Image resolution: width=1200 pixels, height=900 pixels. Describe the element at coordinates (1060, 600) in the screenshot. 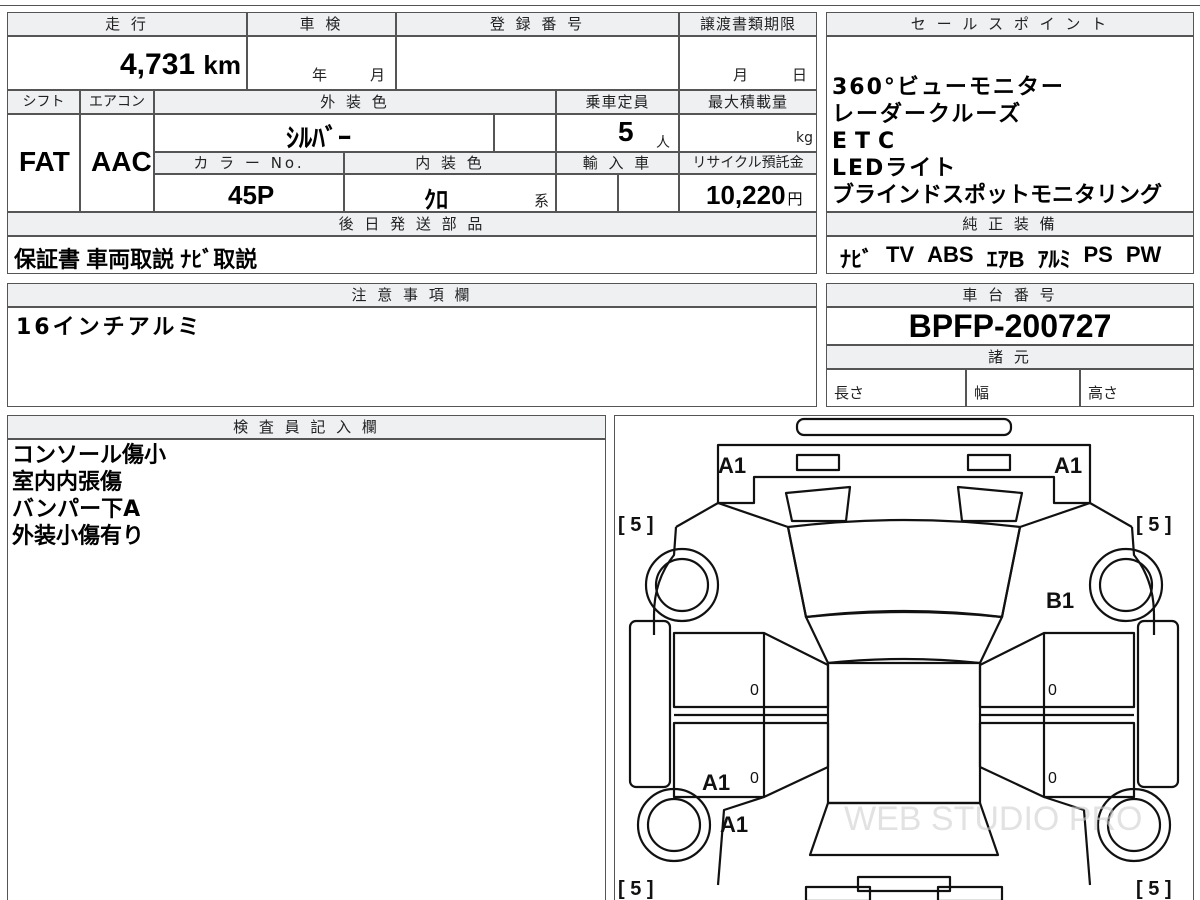

I see `mark-right-door: B1` at that location.